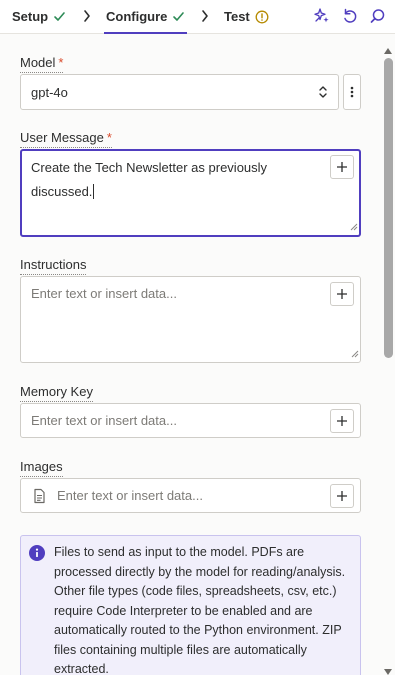  Describe the element at coordinates (41, 468) in the screenshot. I see `images-label: Images` at that location.